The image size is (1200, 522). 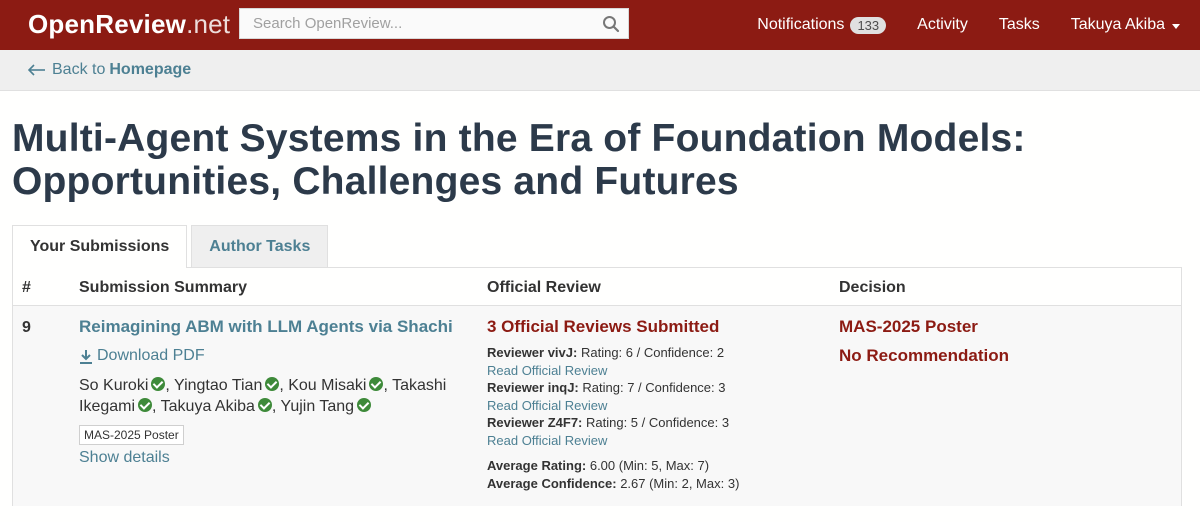 What do you see at coordinates (79, 69) in the screenshot?
I see `back-text: Back to` at bounding box center [79, 69].